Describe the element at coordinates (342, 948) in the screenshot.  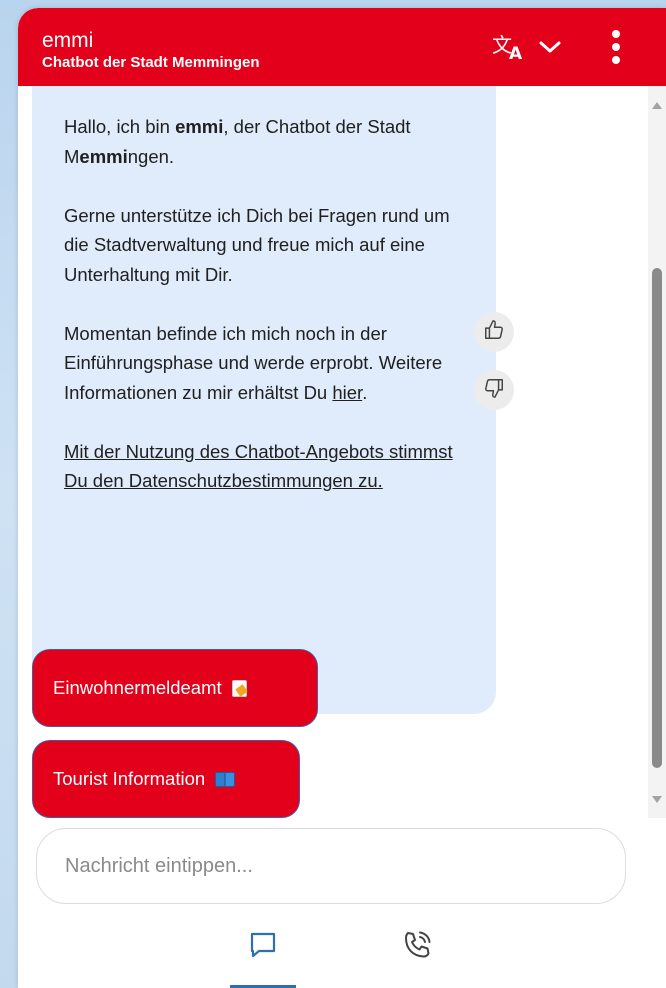
I see `bottom-navigation` at that location.